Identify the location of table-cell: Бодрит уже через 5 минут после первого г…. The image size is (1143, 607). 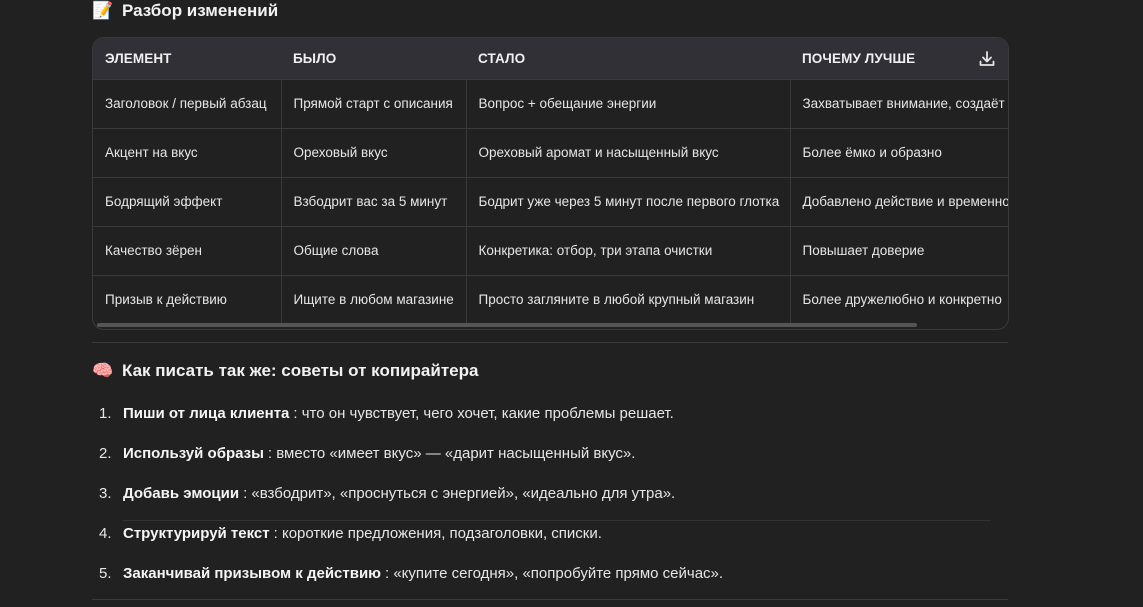
(627, 201).